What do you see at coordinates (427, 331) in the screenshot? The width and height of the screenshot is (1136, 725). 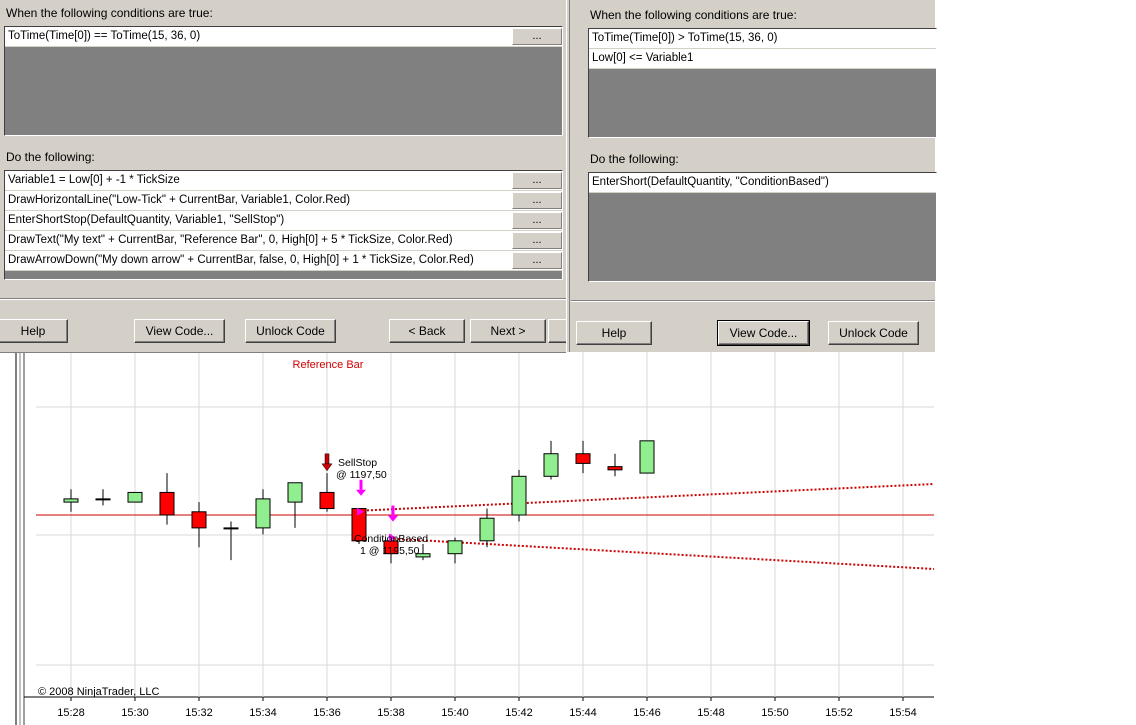 I see `back-button: < Back` at bounding box center [427, 331].